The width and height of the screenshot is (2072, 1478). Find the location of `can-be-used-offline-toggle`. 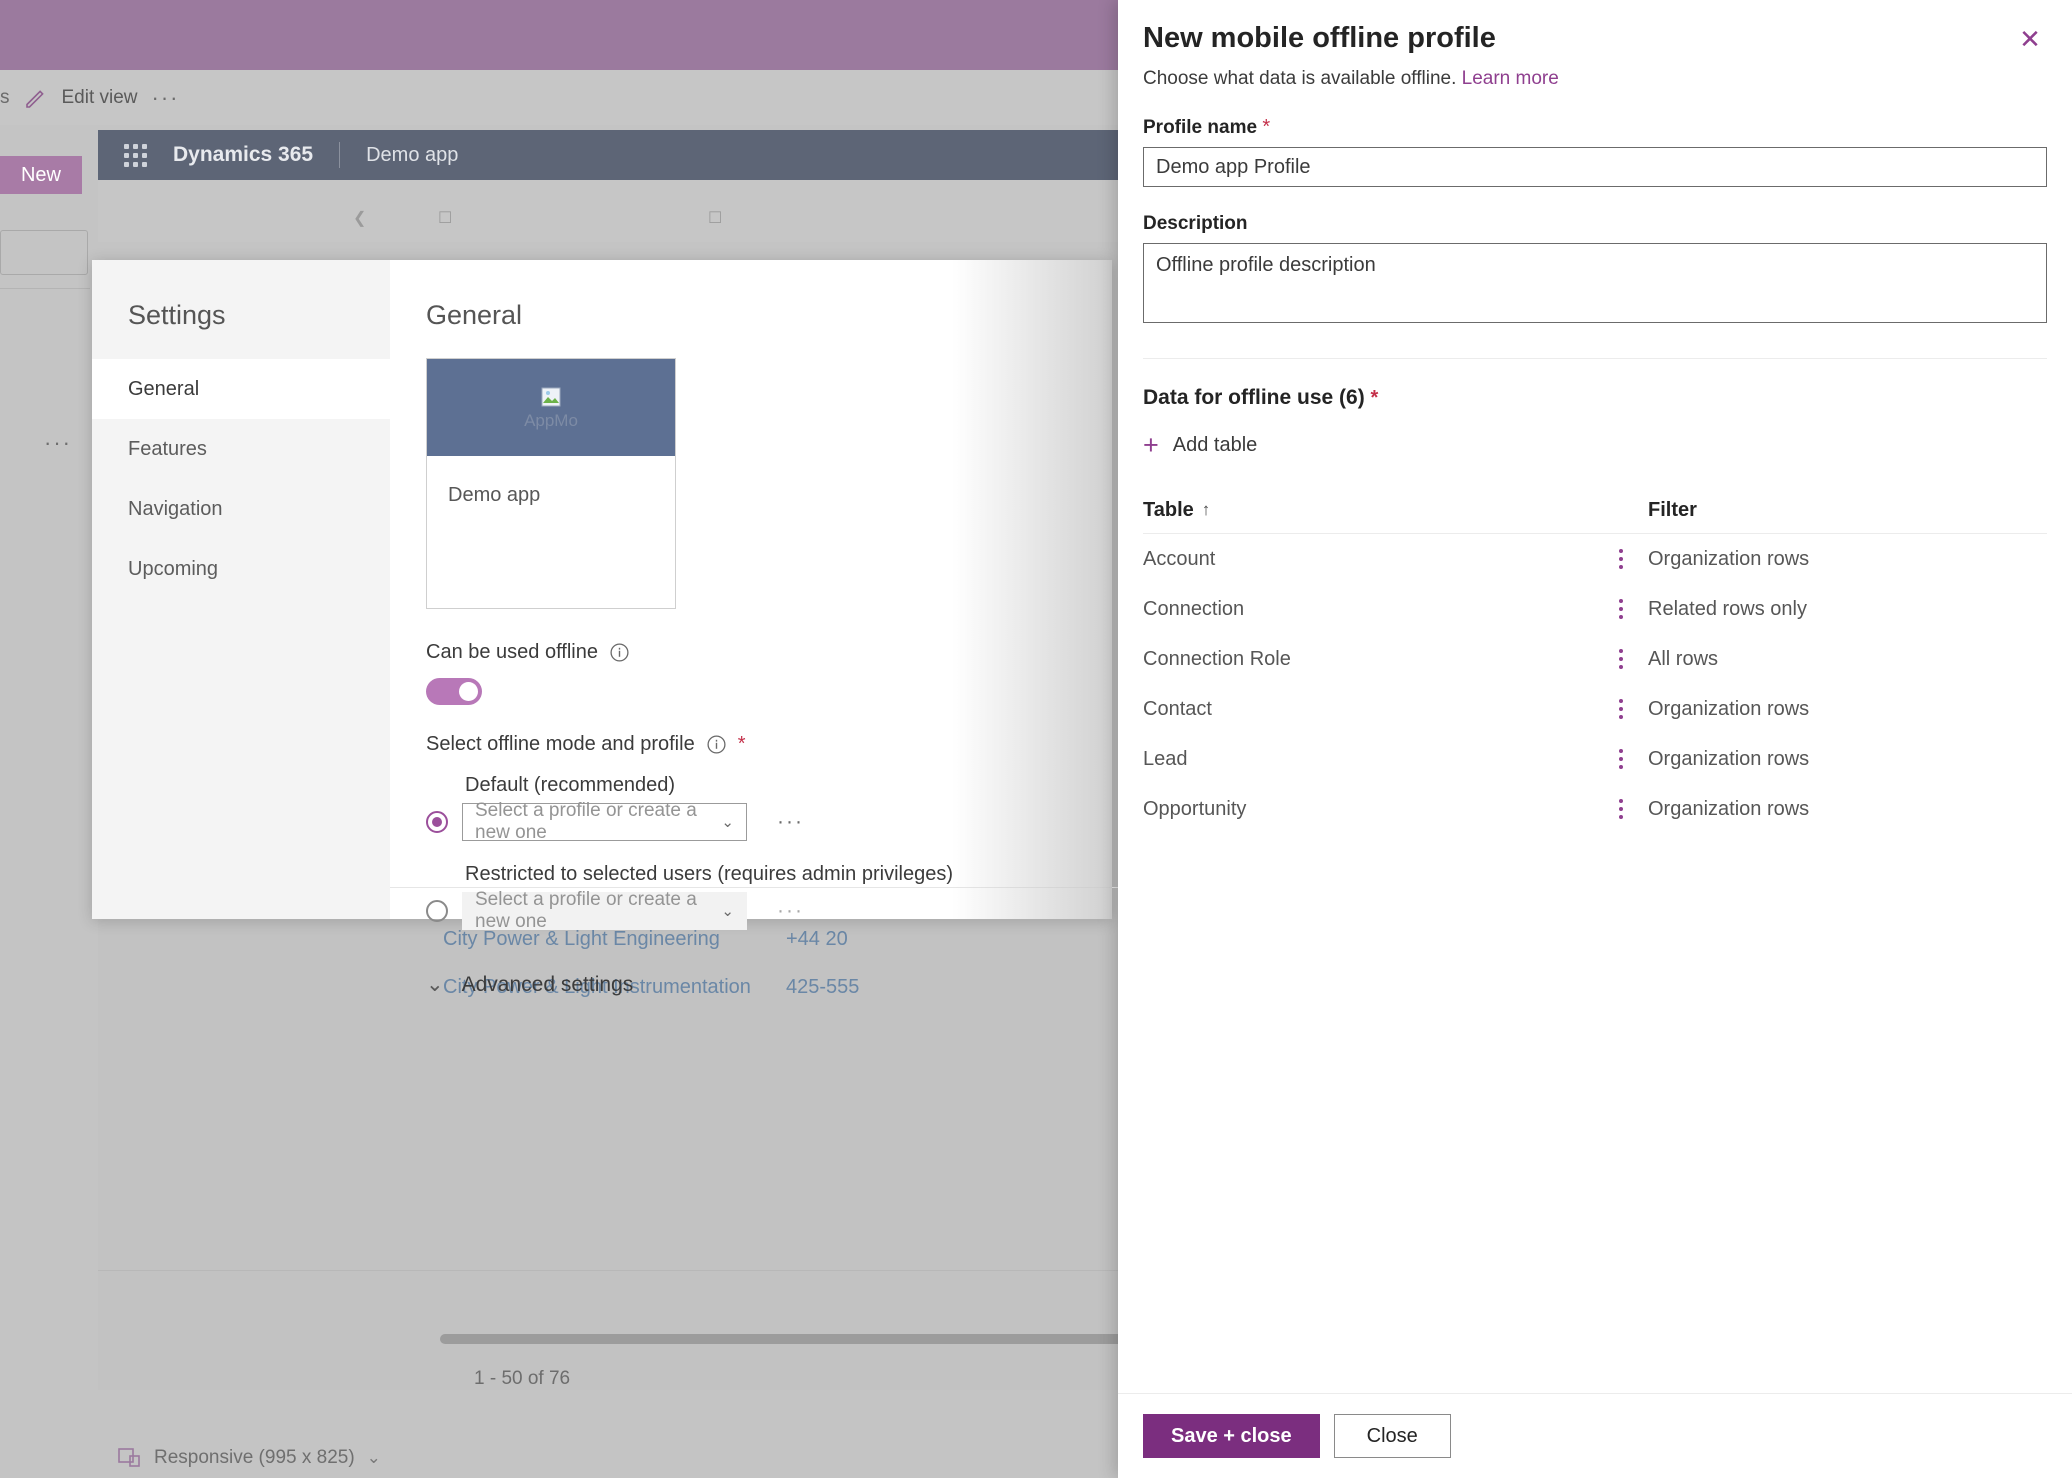

can-be-used-offline-toggle is located at coordinates (454, 691).